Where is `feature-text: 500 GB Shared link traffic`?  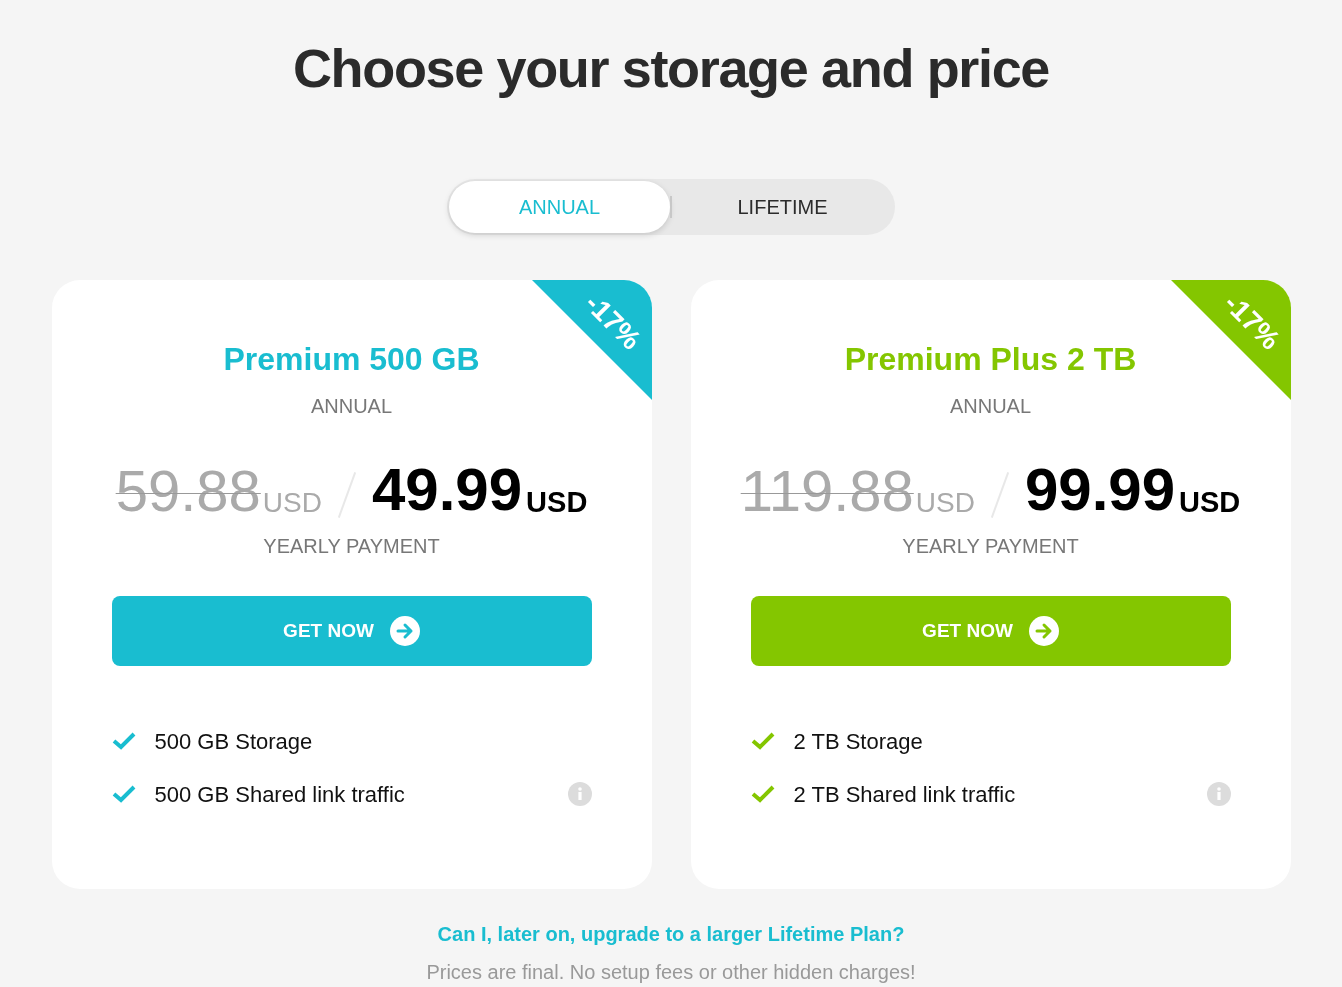
feature-text: 500 GB Shared link traffic is located at coordinates (279, 794).